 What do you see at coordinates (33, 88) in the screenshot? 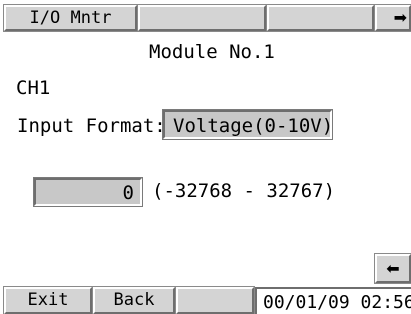
I see `channel-label: CH1` at bounding box center [33, 88].